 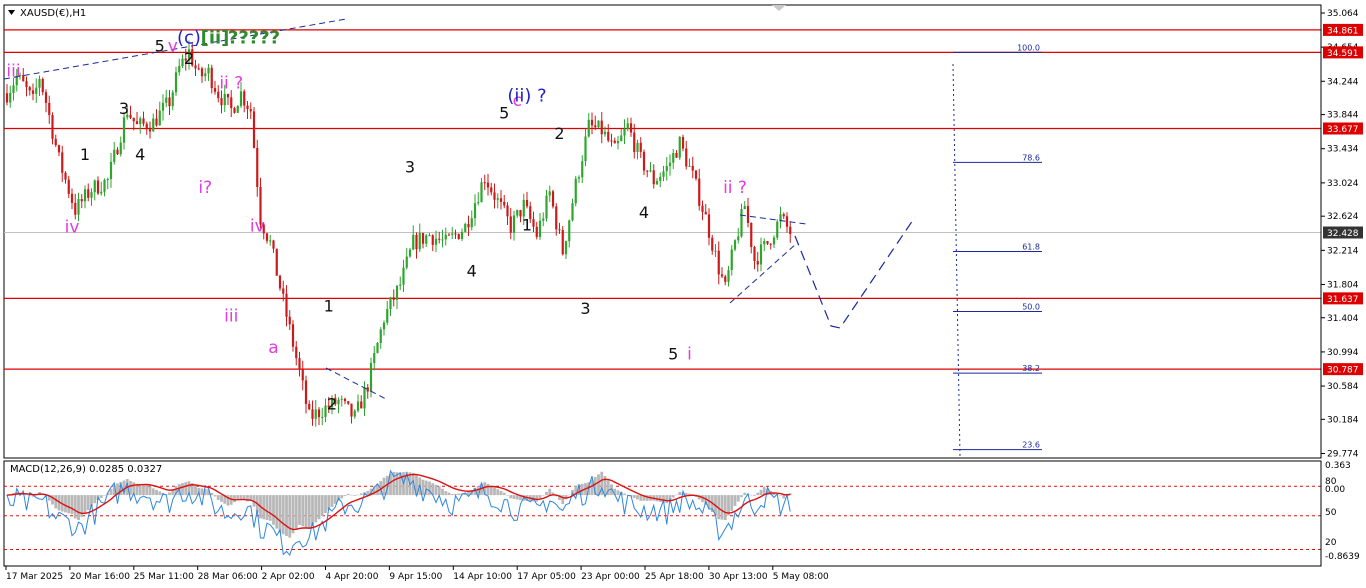 I want to click on price-tick-label: 35.064, so click(x=1343, y=14).